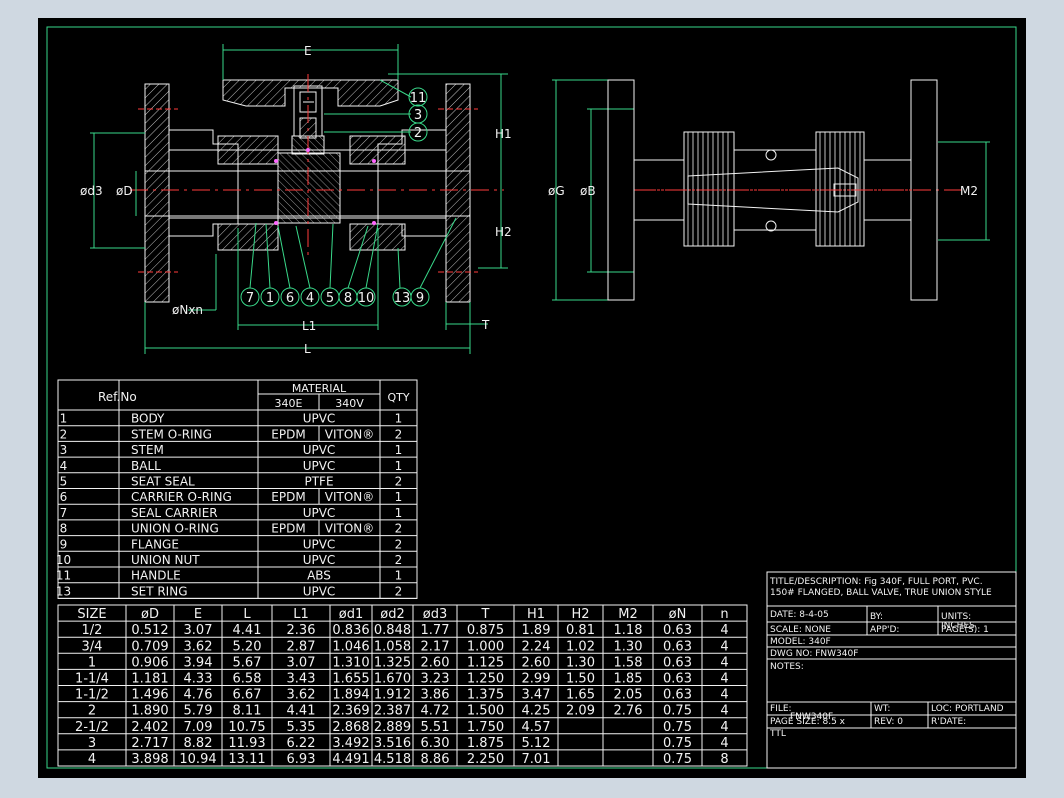  What do you see at coordinates (198, 646) in the screenshot?
I see `size-cell-1-2: 3.62` at bounding box center [198, 646].